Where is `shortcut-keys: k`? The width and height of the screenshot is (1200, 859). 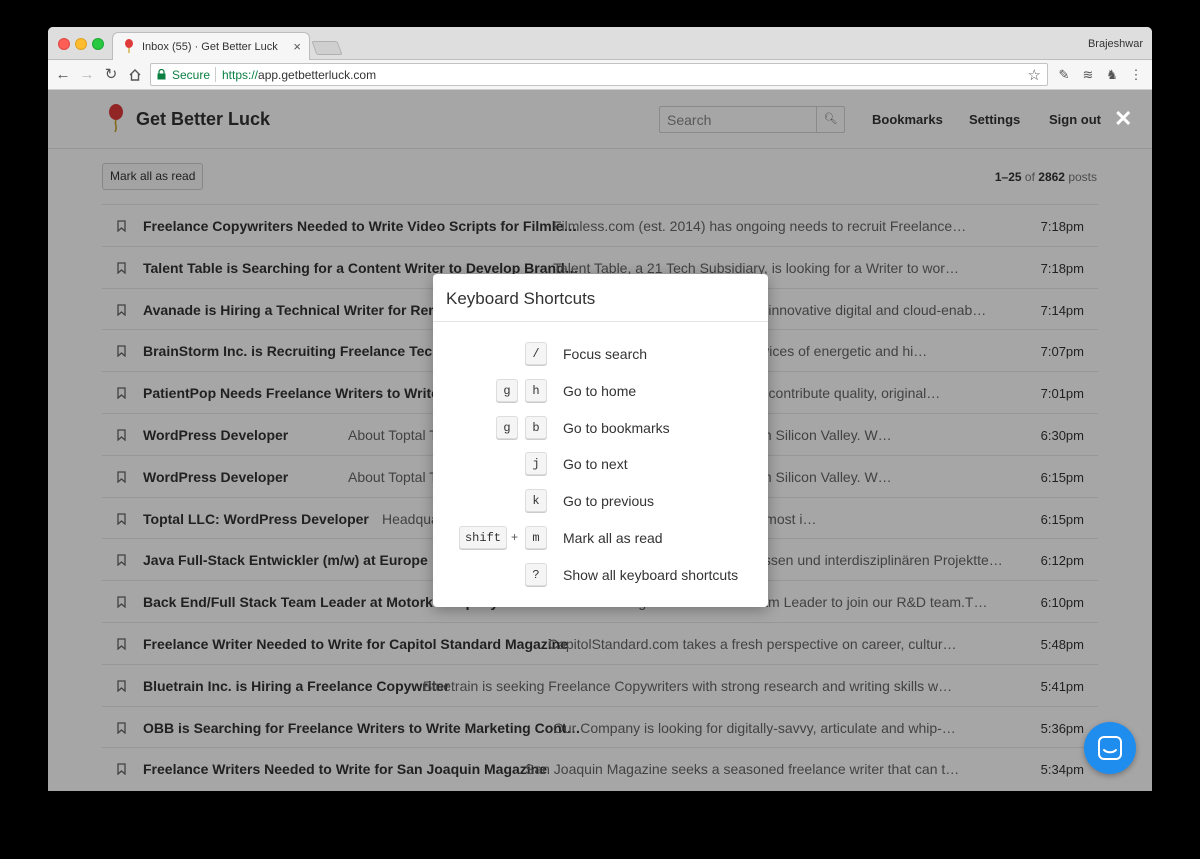
shortcut-keys: k is located at coordinates (532, 501).